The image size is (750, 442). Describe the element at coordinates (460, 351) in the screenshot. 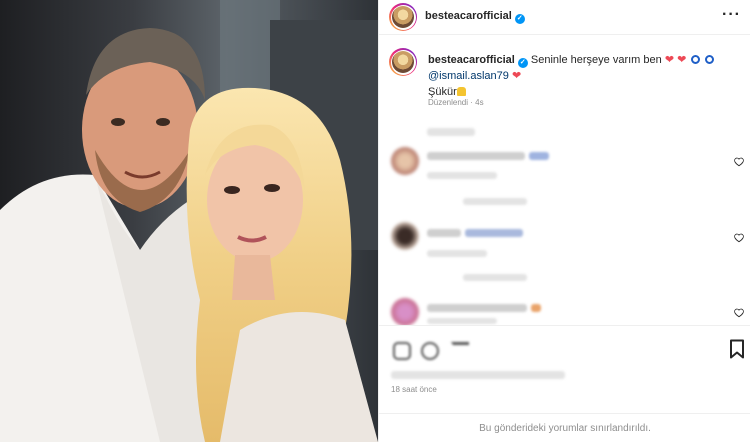

I see `share-icon` at that location.